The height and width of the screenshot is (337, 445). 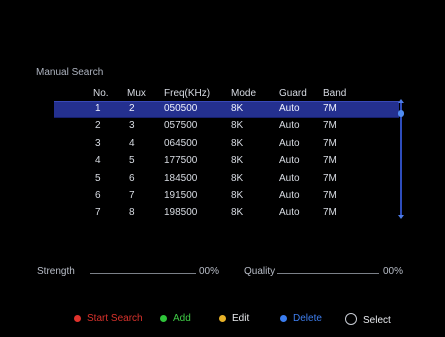 What do you see at coordinates (181, 213) in the screenshot?
I see `cell-freq: 198500` at bounding box center [181, 213].